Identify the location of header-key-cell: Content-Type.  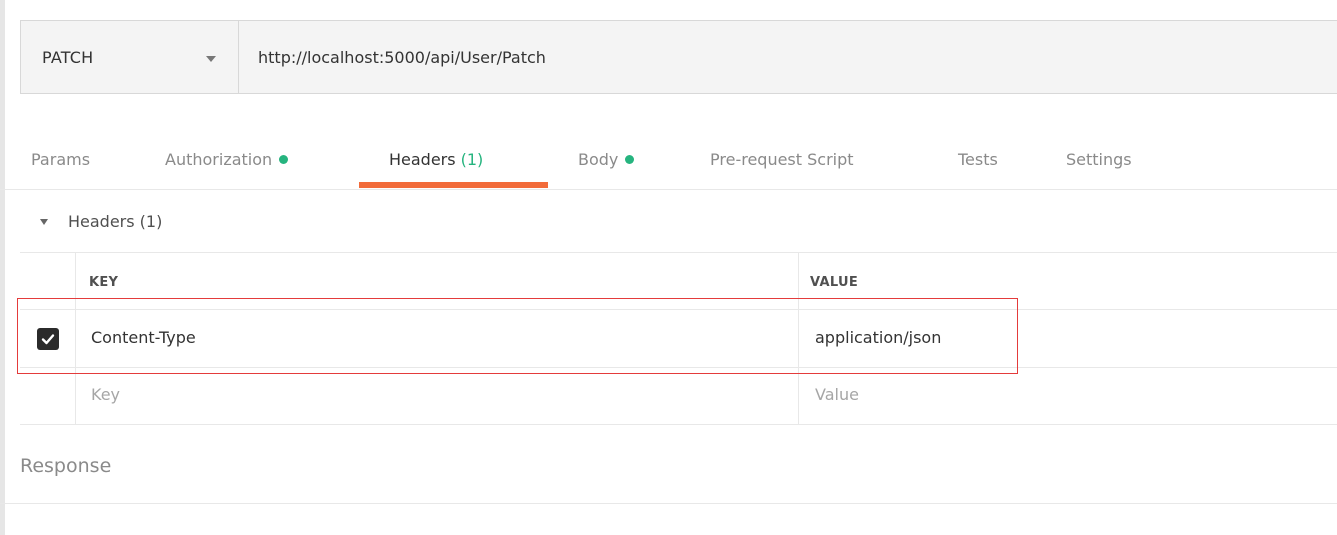
(143, 337).